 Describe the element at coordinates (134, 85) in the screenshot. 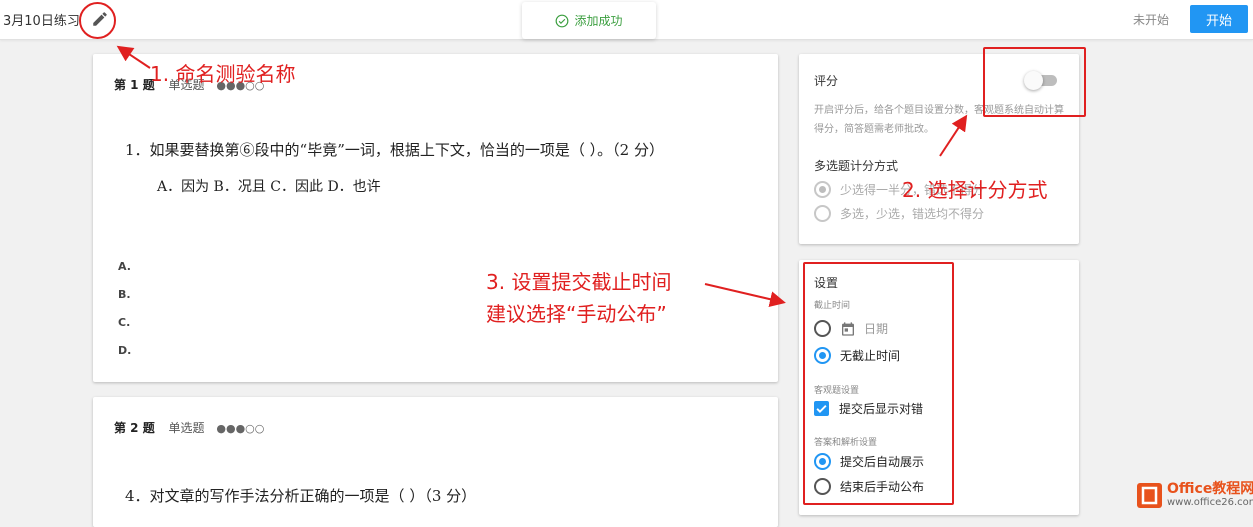

I see `question-number: 第 1 题` at that location.